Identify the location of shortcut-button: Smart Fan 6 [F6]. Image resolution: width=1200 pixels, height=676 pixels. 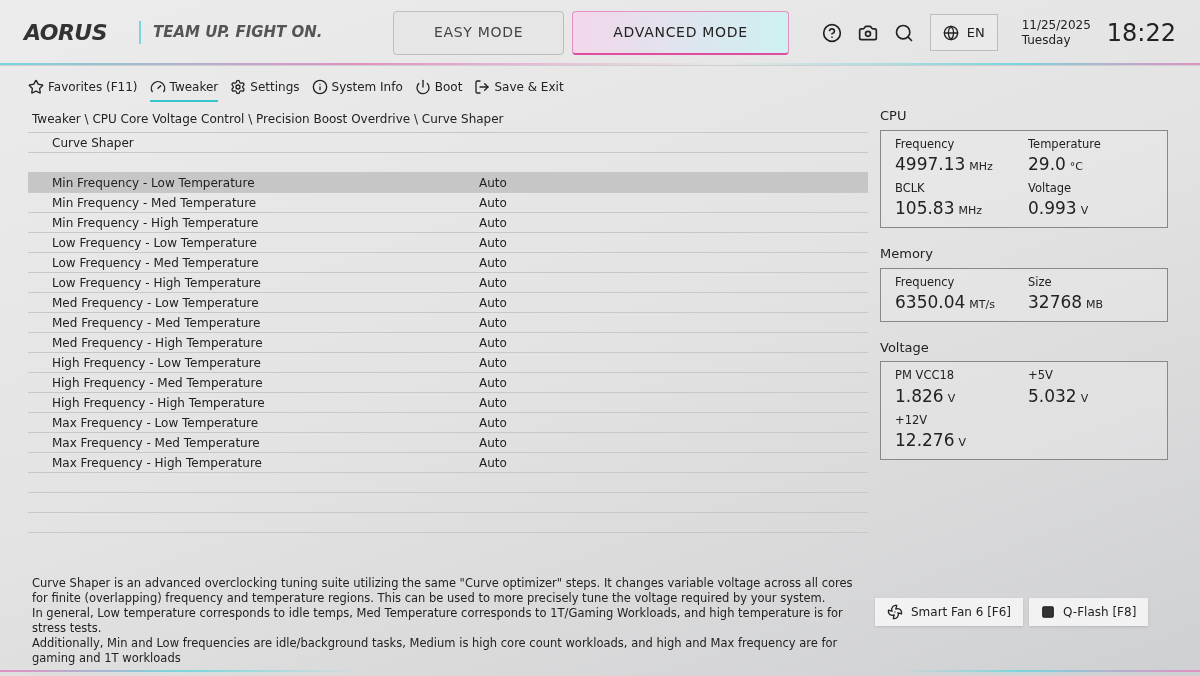
(949, 612).